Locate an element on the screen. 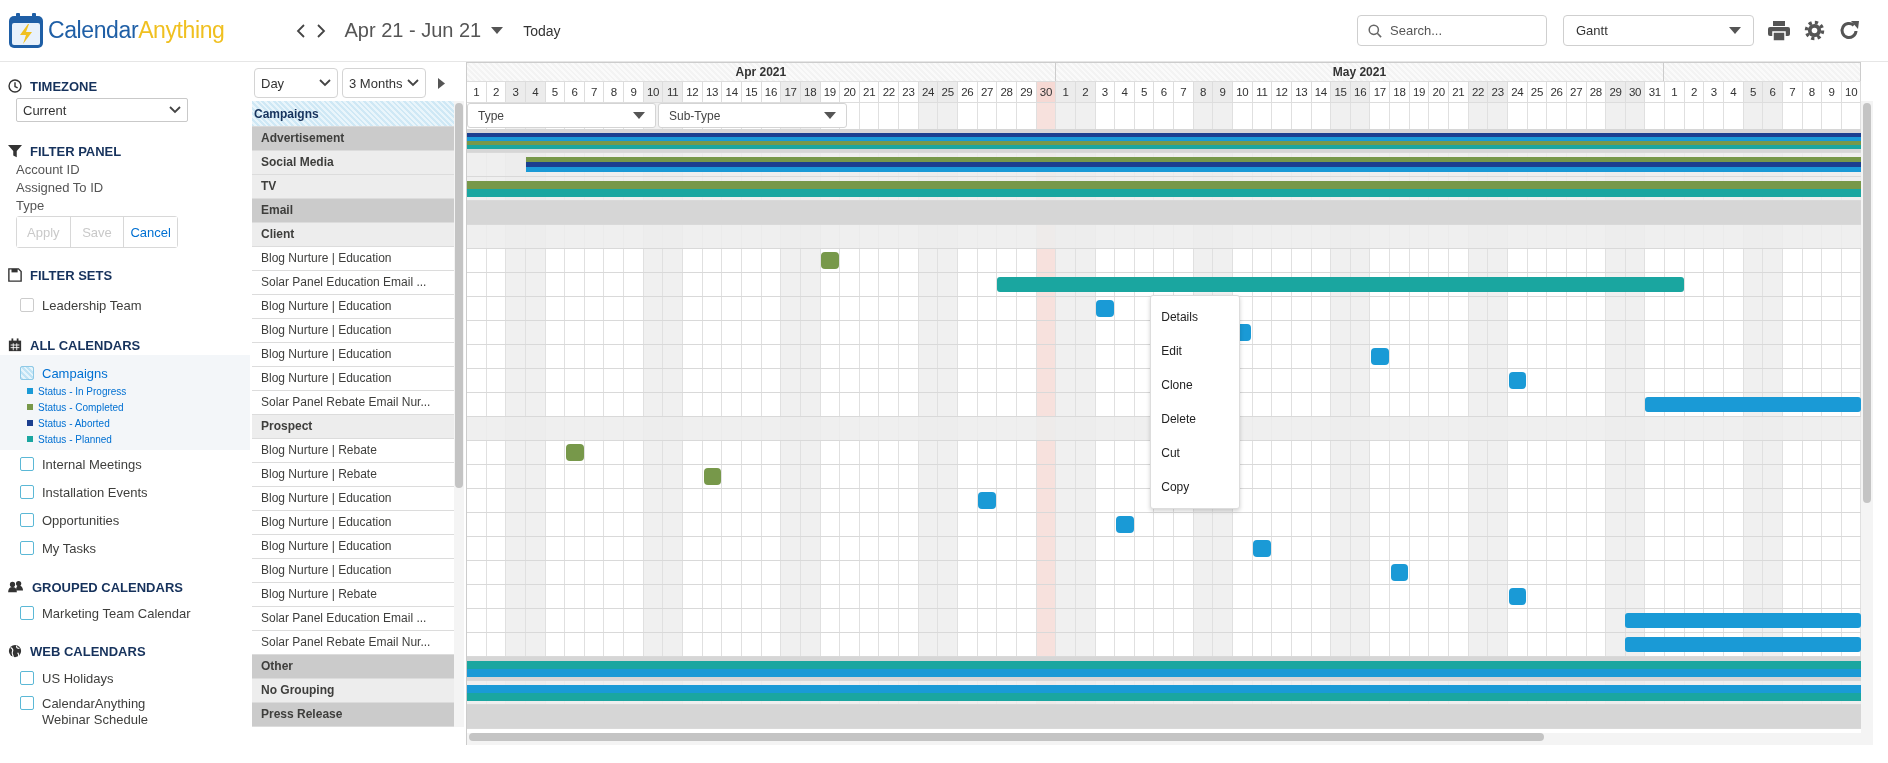 This screenshot has height=763, width=1888. subgroup-row-label: TV is located at coordinates (353, 187).